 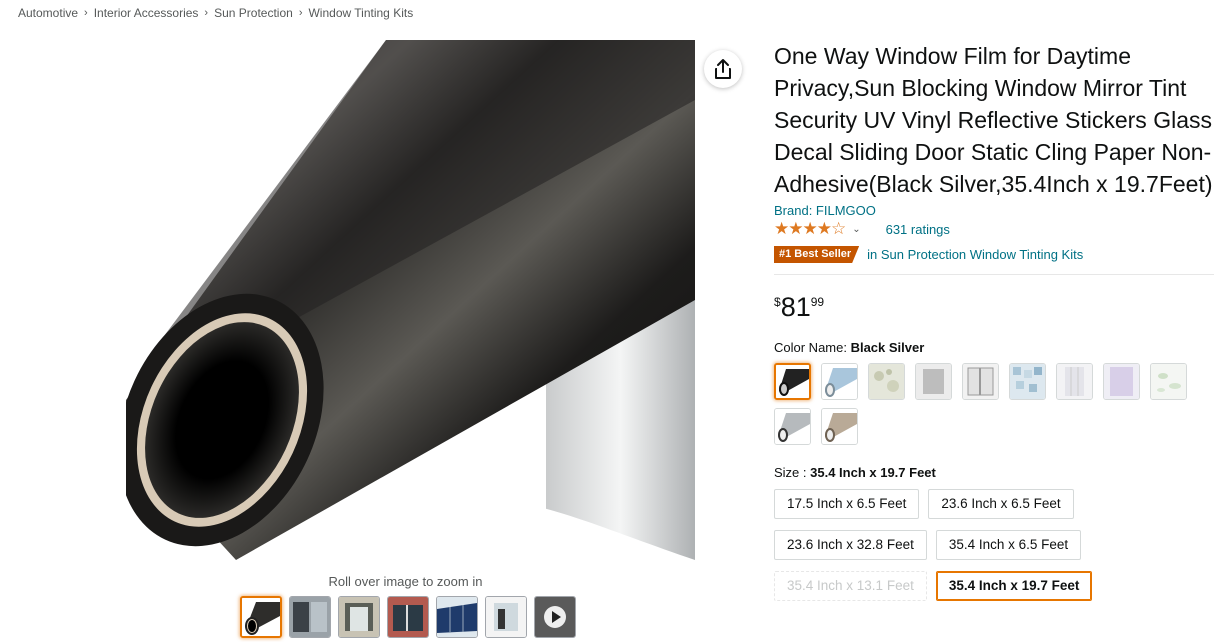 What do you see at coordinates (994, 274) in the screenshot?
I see `divider` at bounding box center [994, 274].